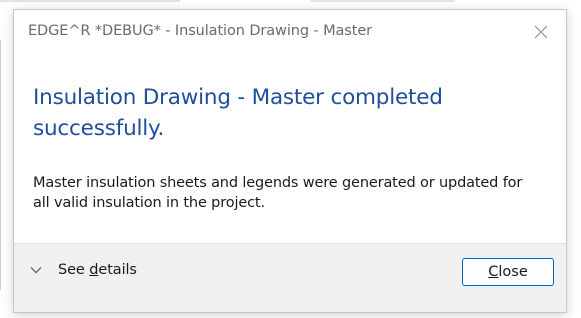  I want to click on close-button: Close, so click(508, 272).